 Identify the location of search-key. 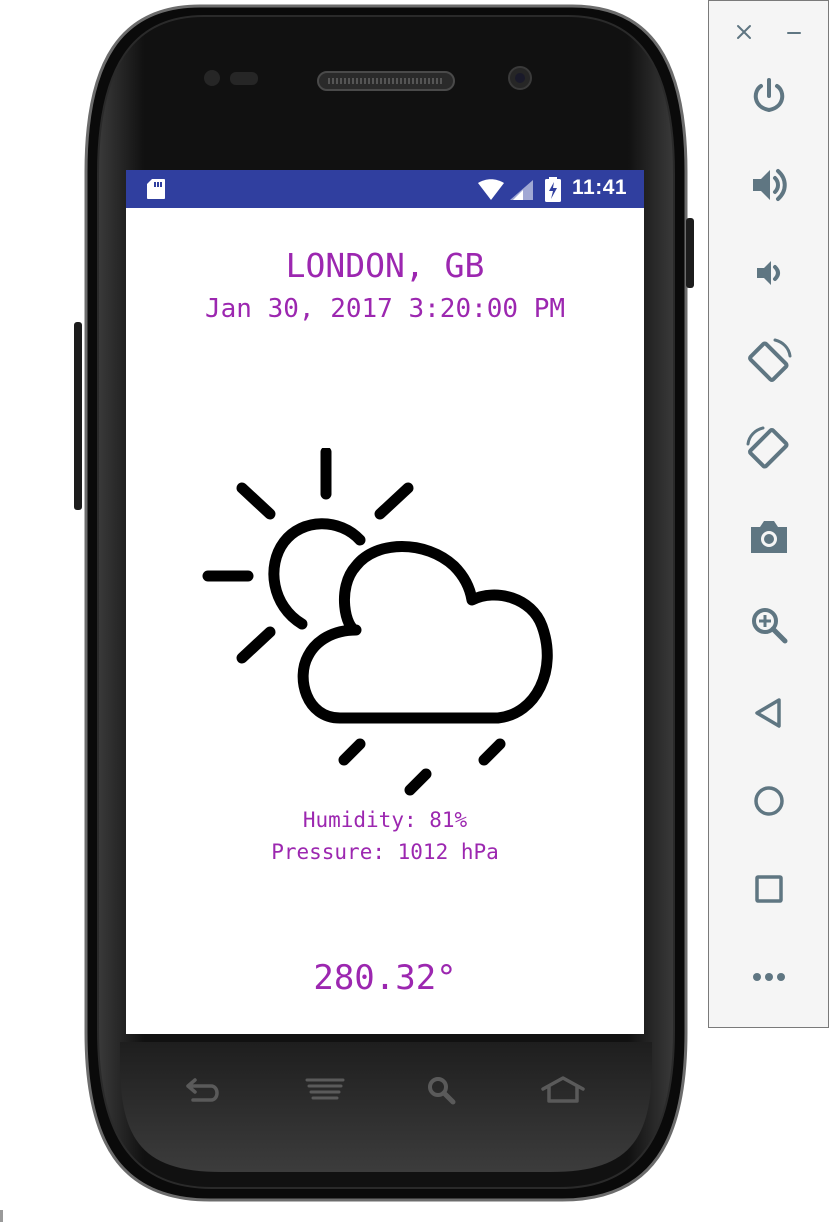
(443, 1090).